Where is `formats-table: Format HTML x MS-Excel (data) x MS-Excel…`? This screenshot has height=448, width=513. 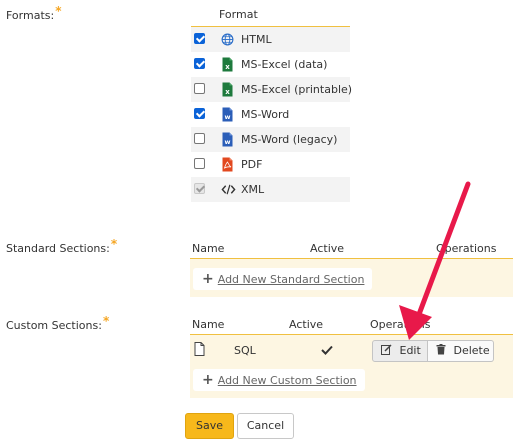 formats-table: Format HTML x MS-Excel (data) x MS-Excel… is located at coordinates (272, 105).